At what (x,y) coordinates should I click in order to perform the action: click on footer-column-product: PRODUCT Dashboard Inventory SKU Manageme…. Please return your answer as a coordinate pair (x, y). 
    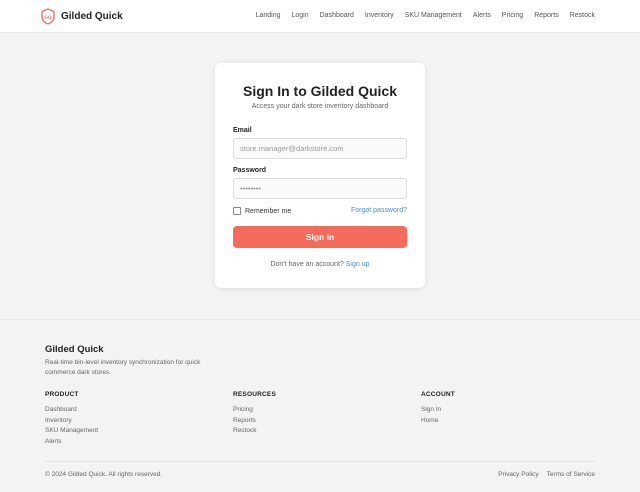
    Looking at the image, I should click on (71, 419).